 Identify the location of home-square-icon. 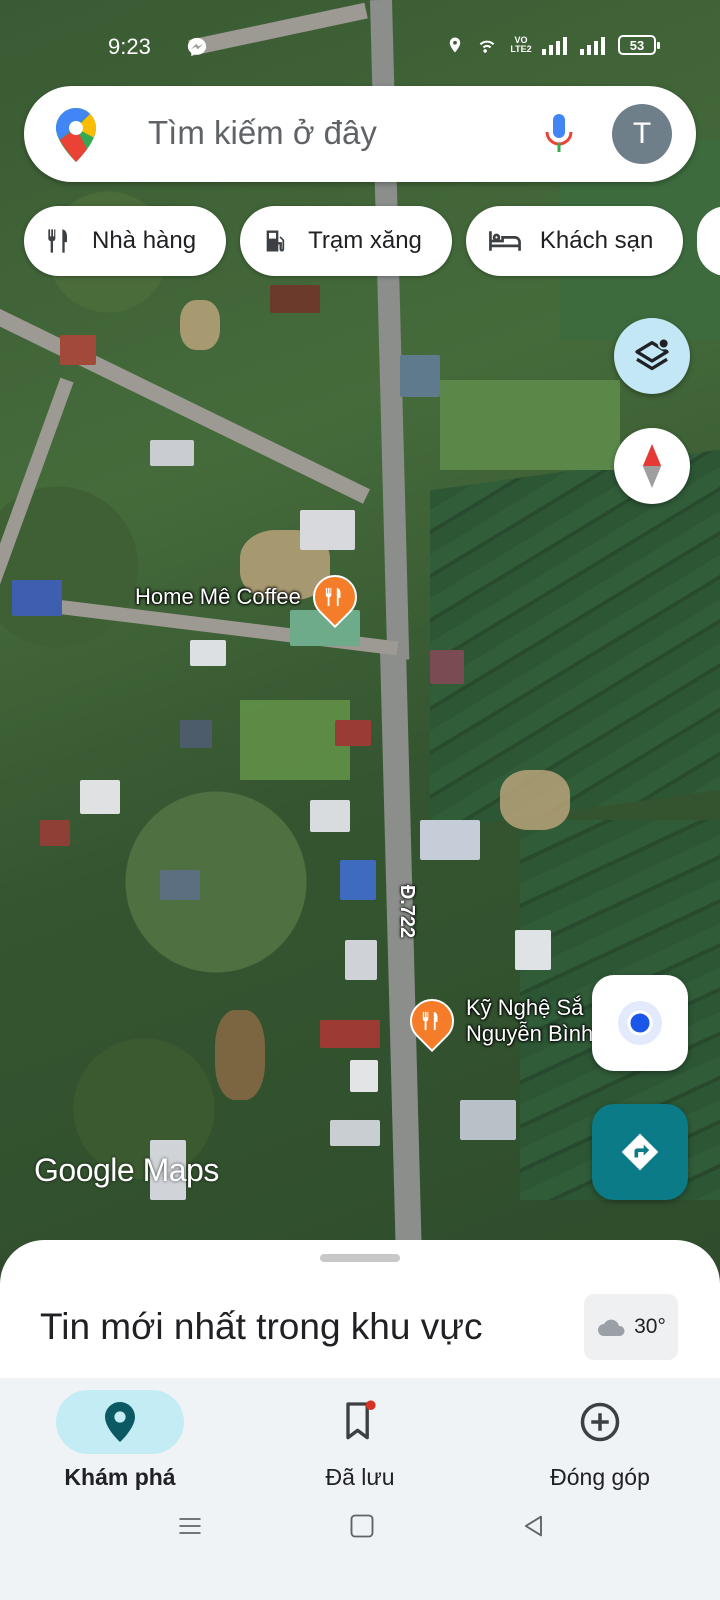
(362, 1528).